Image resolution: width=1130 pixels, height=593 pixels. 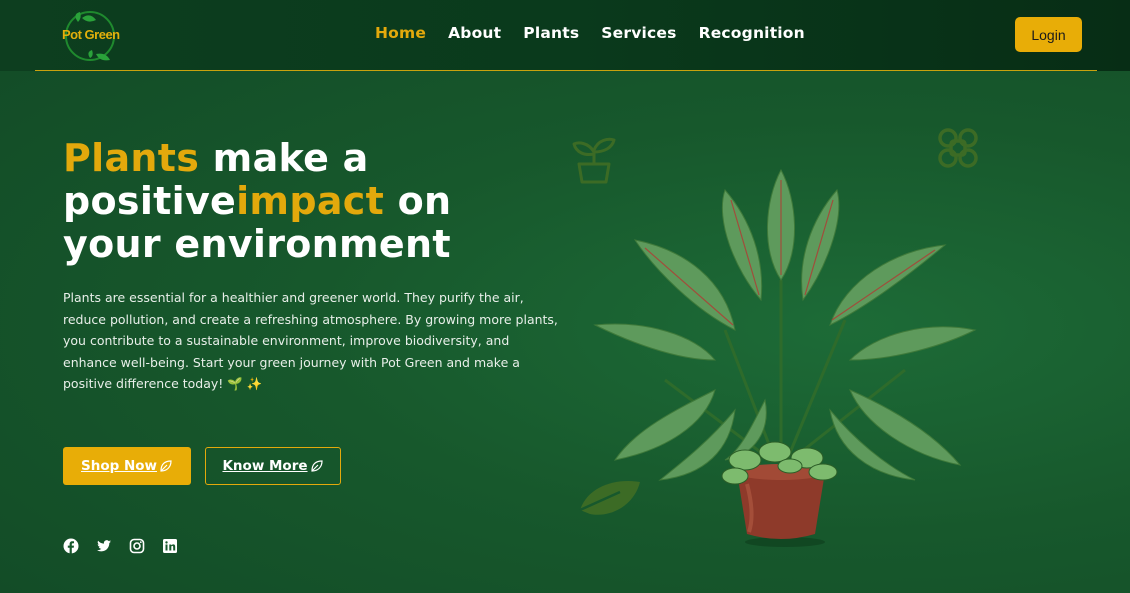 I want to click on hero-title-accent-2: impact, so click(x=310, y=201).